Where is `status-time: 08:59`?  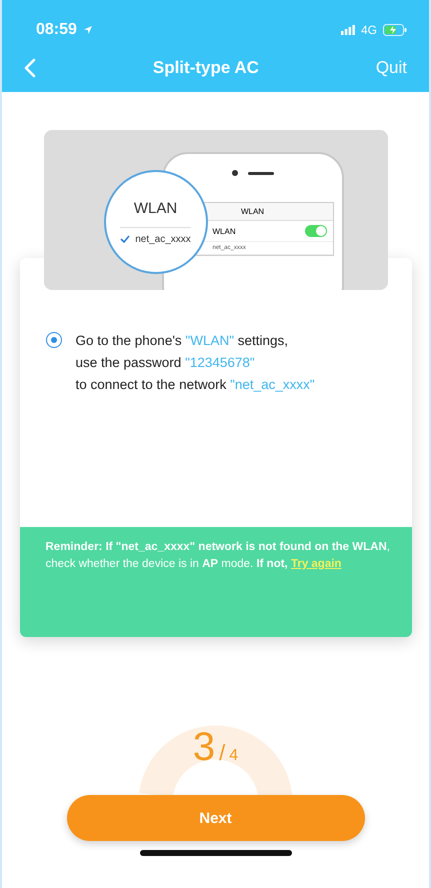 status-time: 08:59 is located at coordinates (56, 30).